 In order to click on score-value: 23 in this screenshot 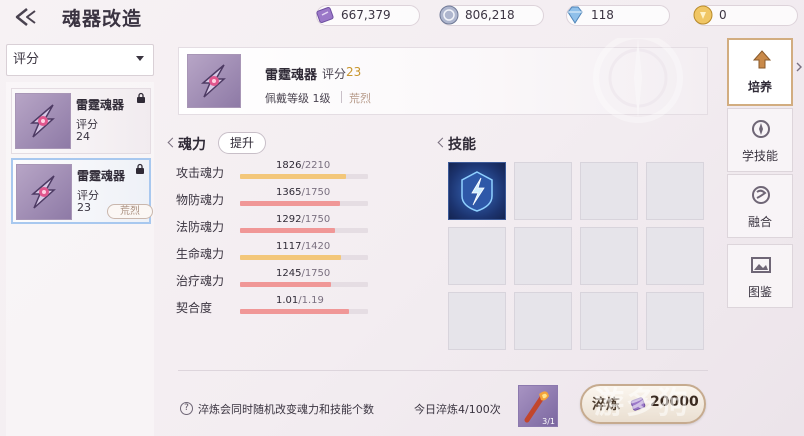, I will do `click(84, 207)`.